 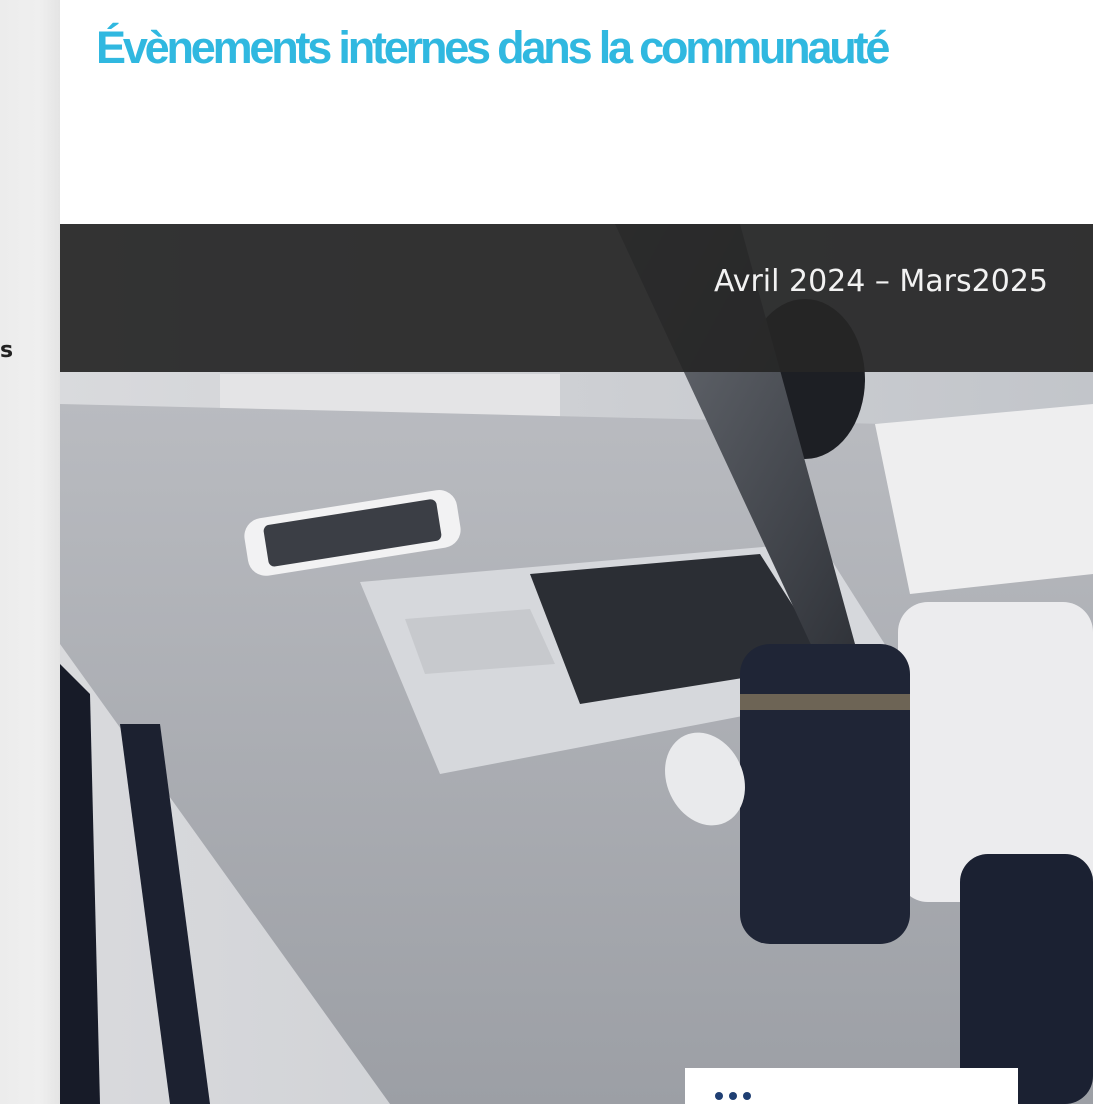 I want to click on logo-icon, so click(x=733, y=1096).